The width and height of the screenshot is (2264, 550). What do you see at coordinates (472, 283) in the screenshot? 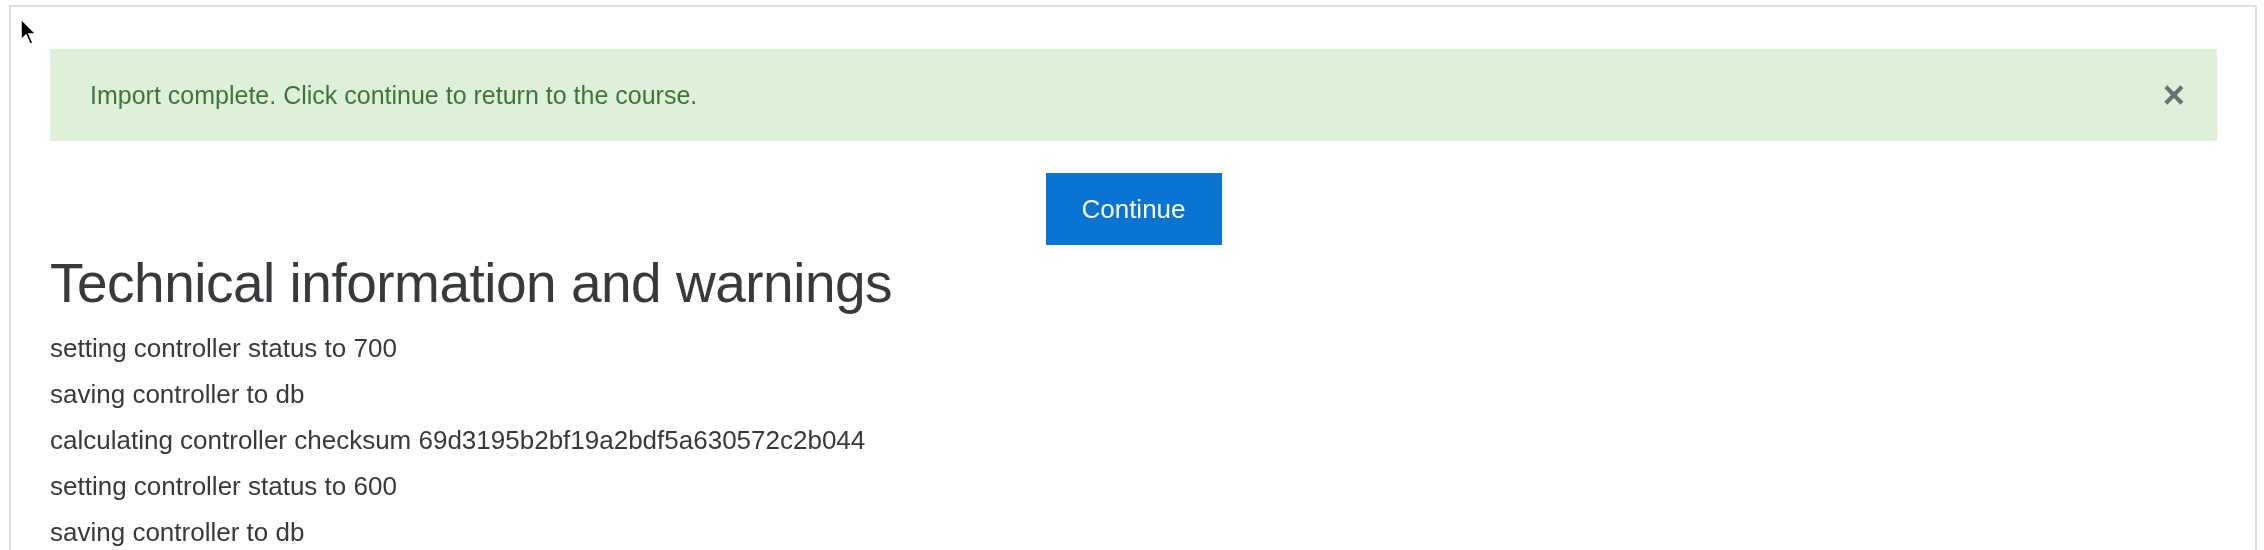
I see `section-heading: Technical information and warnings` at bounding box center [472, 283].